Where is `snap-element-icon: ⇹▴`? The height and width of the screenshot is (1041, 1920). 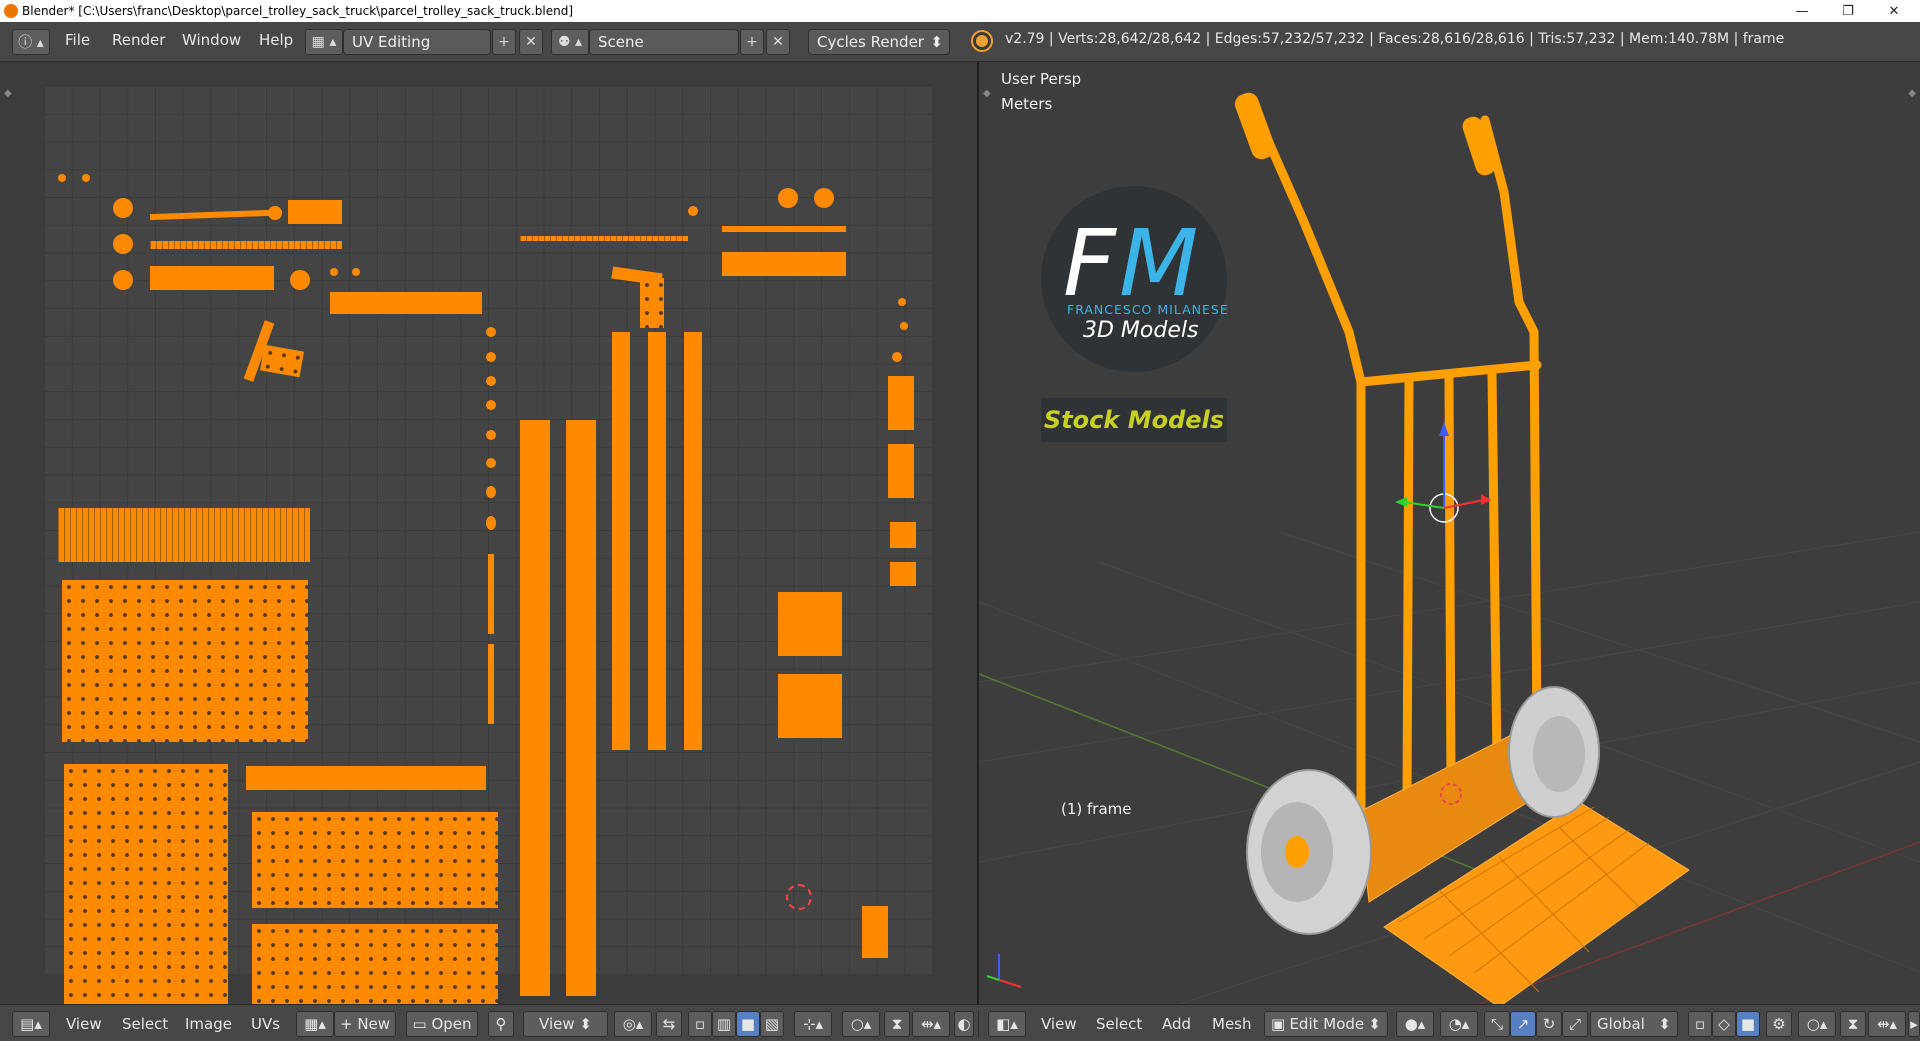 snap-element-icon: ⇹▴ is located at coordinates (1887, 1024).